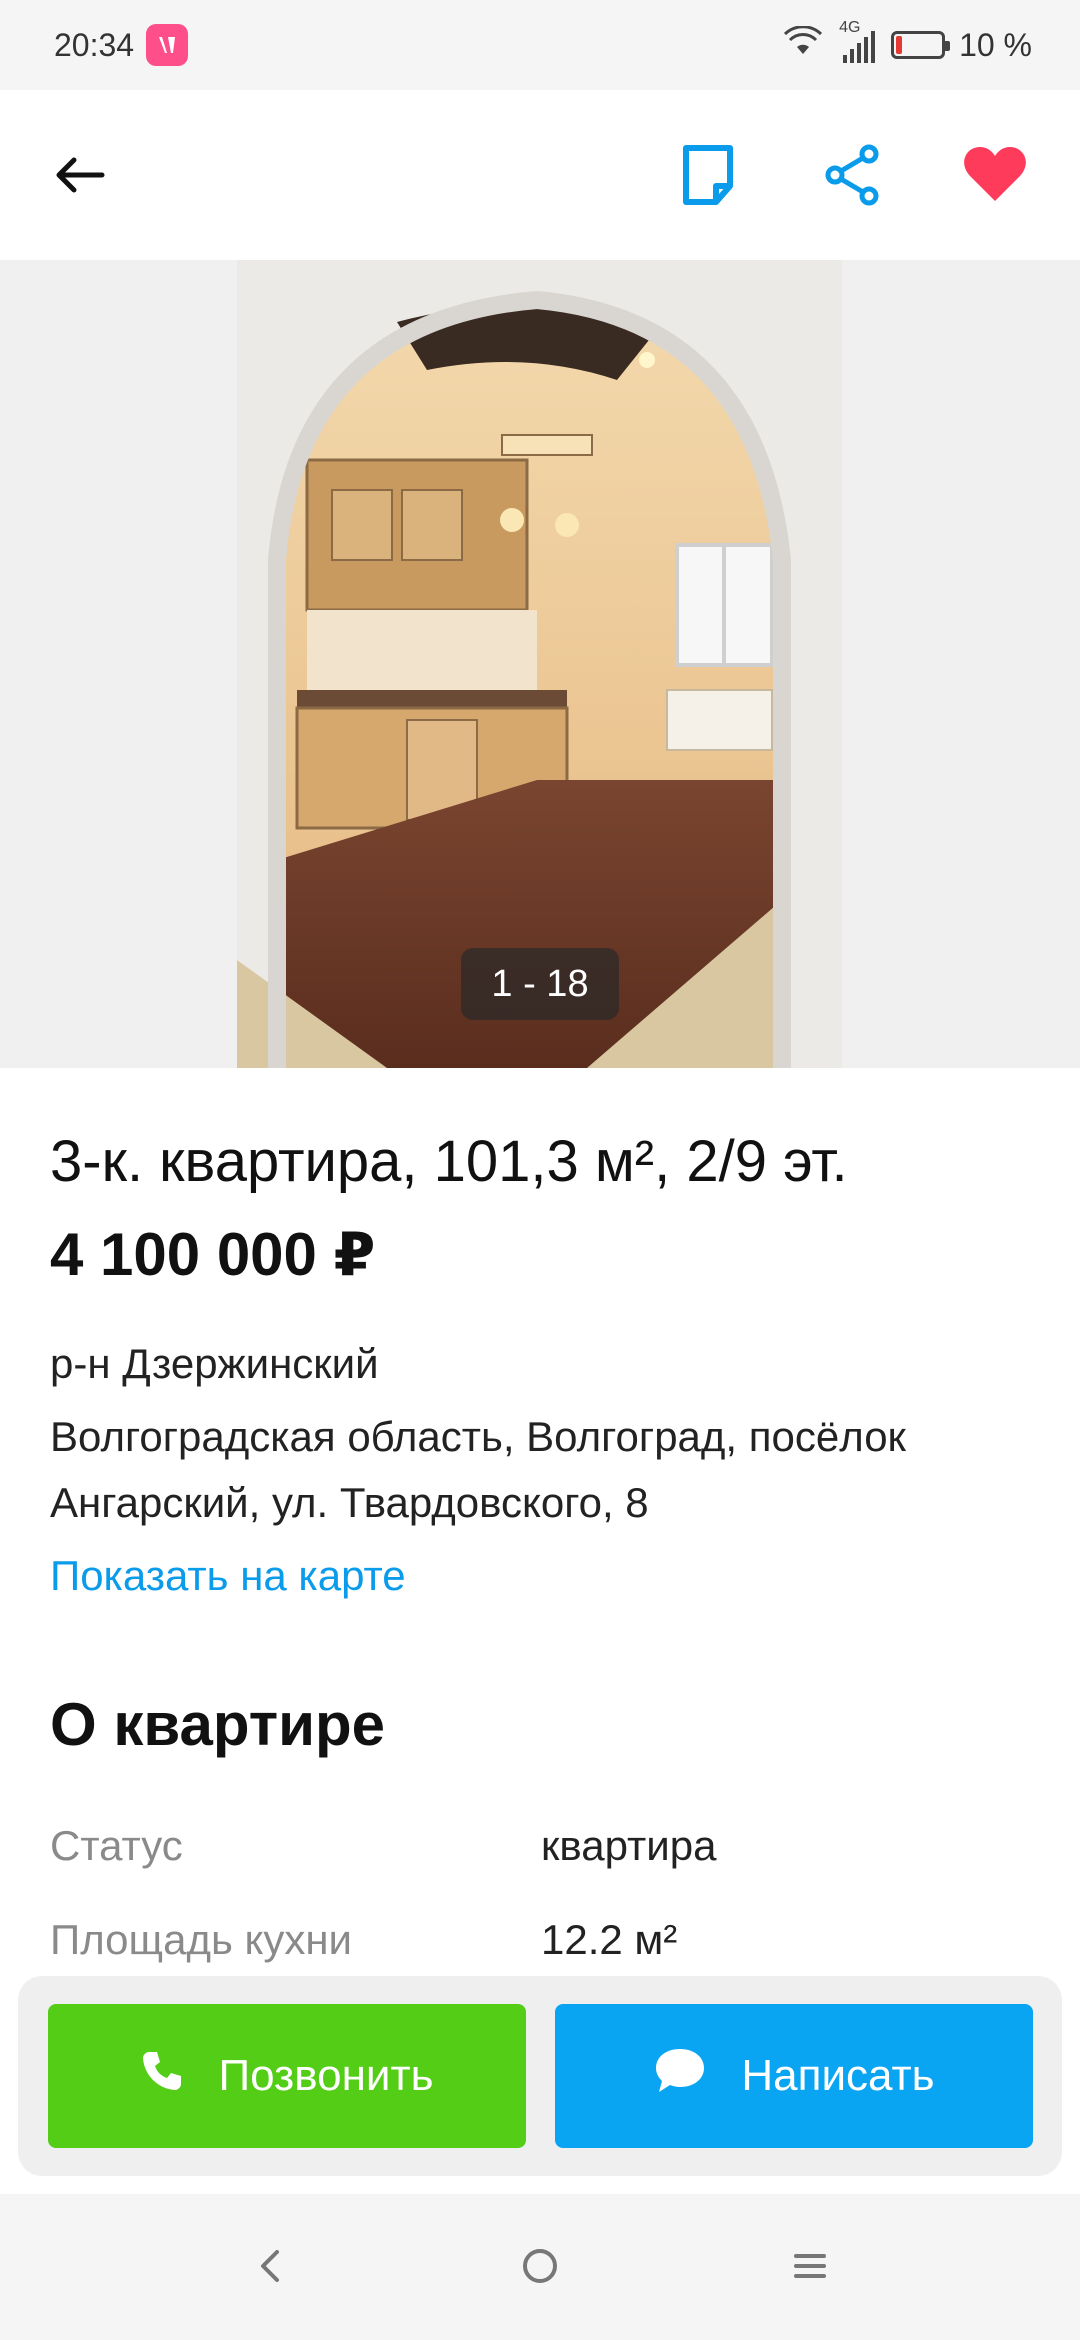 The height and width of the screenshot is (2340, 1080). Describe the element at coordinates (213, 1254) in the screenshot. I see `listing-price: 4 100 000 ₽` at that location.